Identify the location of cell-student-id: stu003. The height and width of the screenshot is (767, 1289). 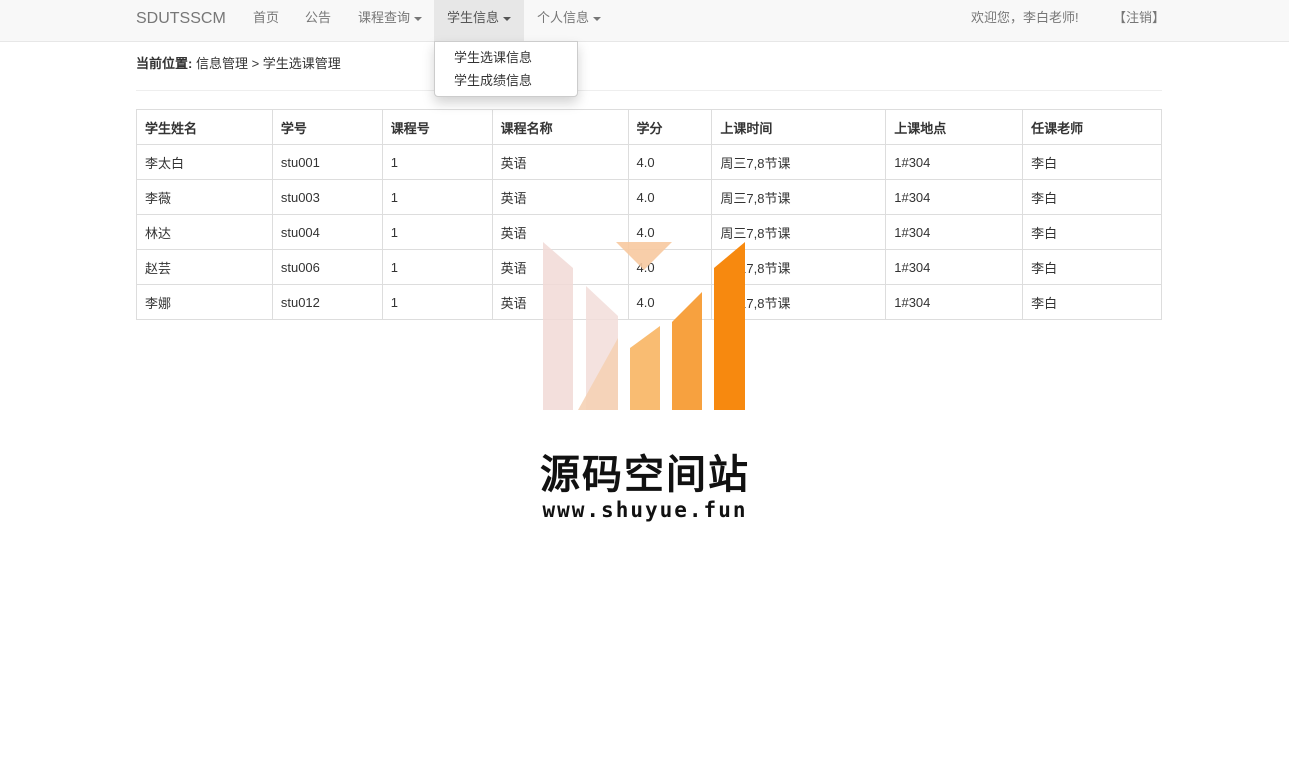
(327, 197).